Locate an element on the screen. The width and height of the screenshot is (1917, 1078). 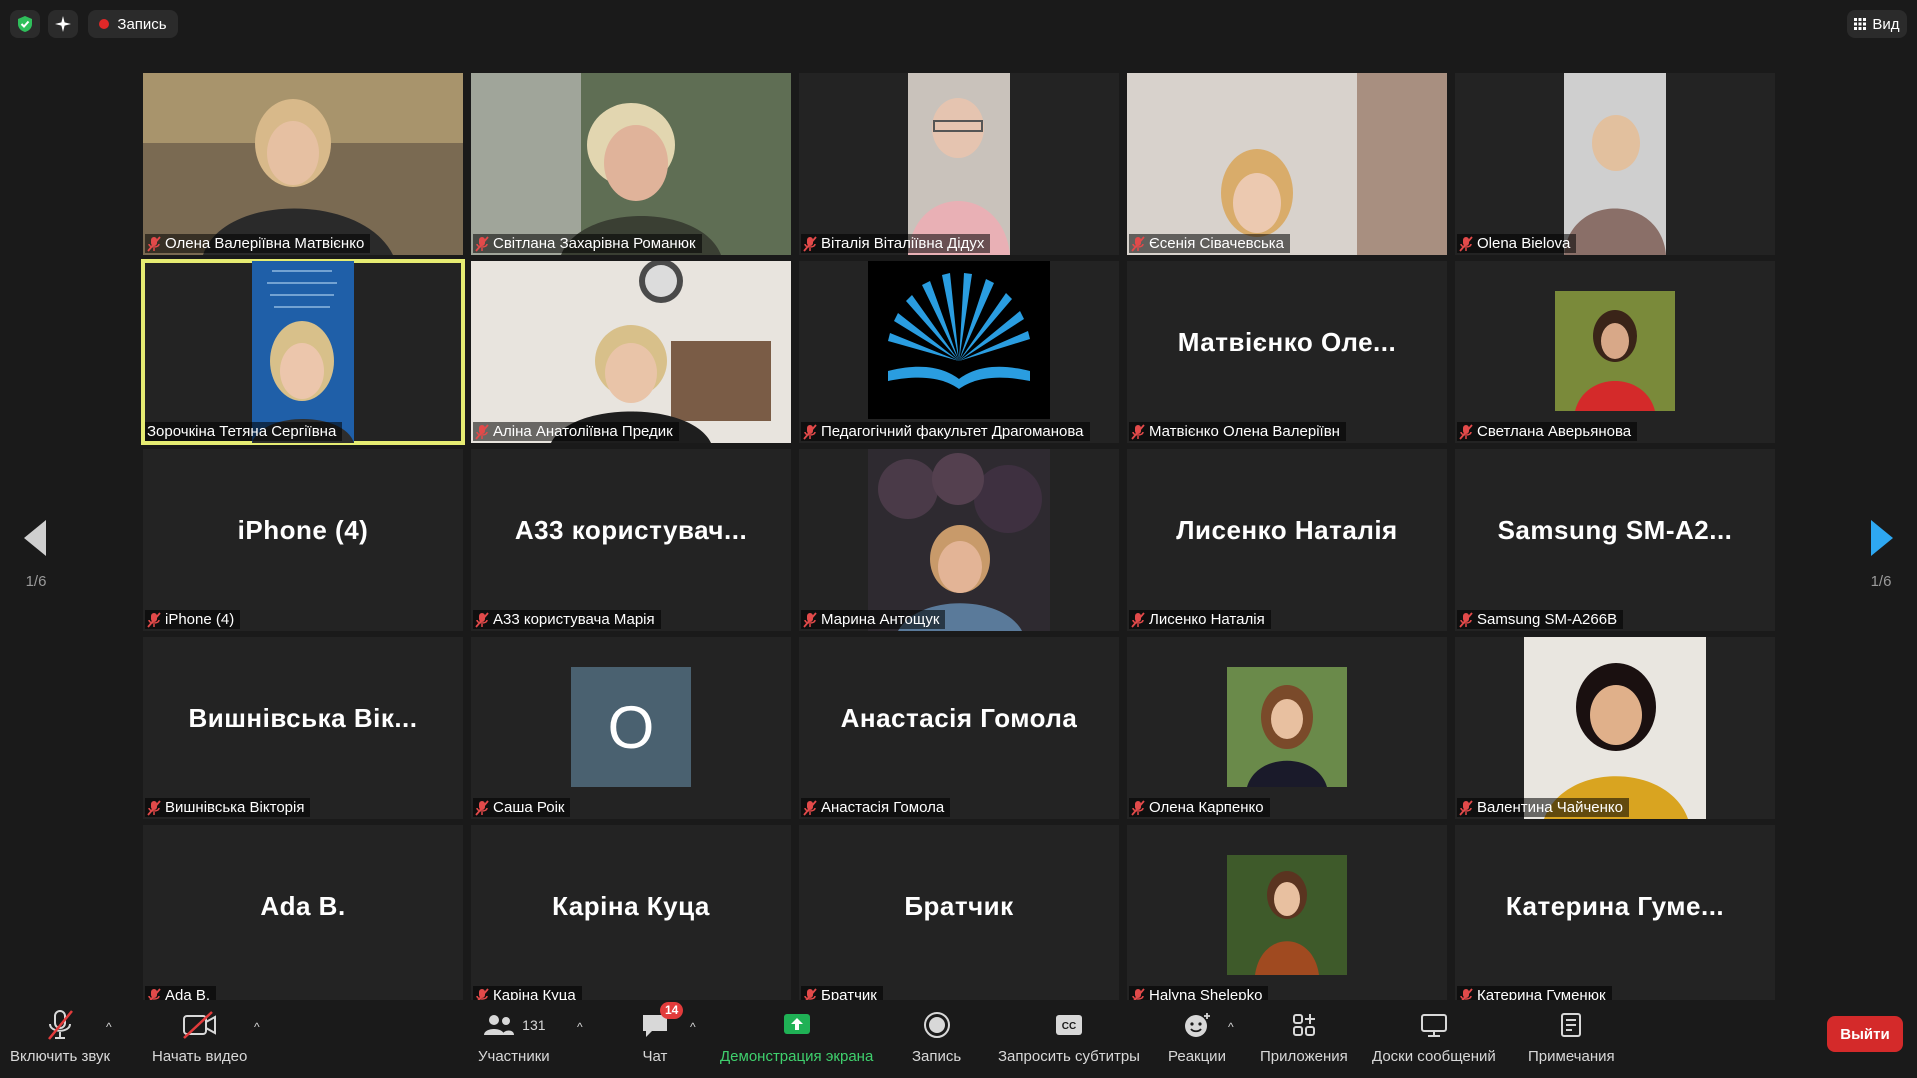
participant-tile: Светлана Аверьянова is located at coordinates (1615, 352).